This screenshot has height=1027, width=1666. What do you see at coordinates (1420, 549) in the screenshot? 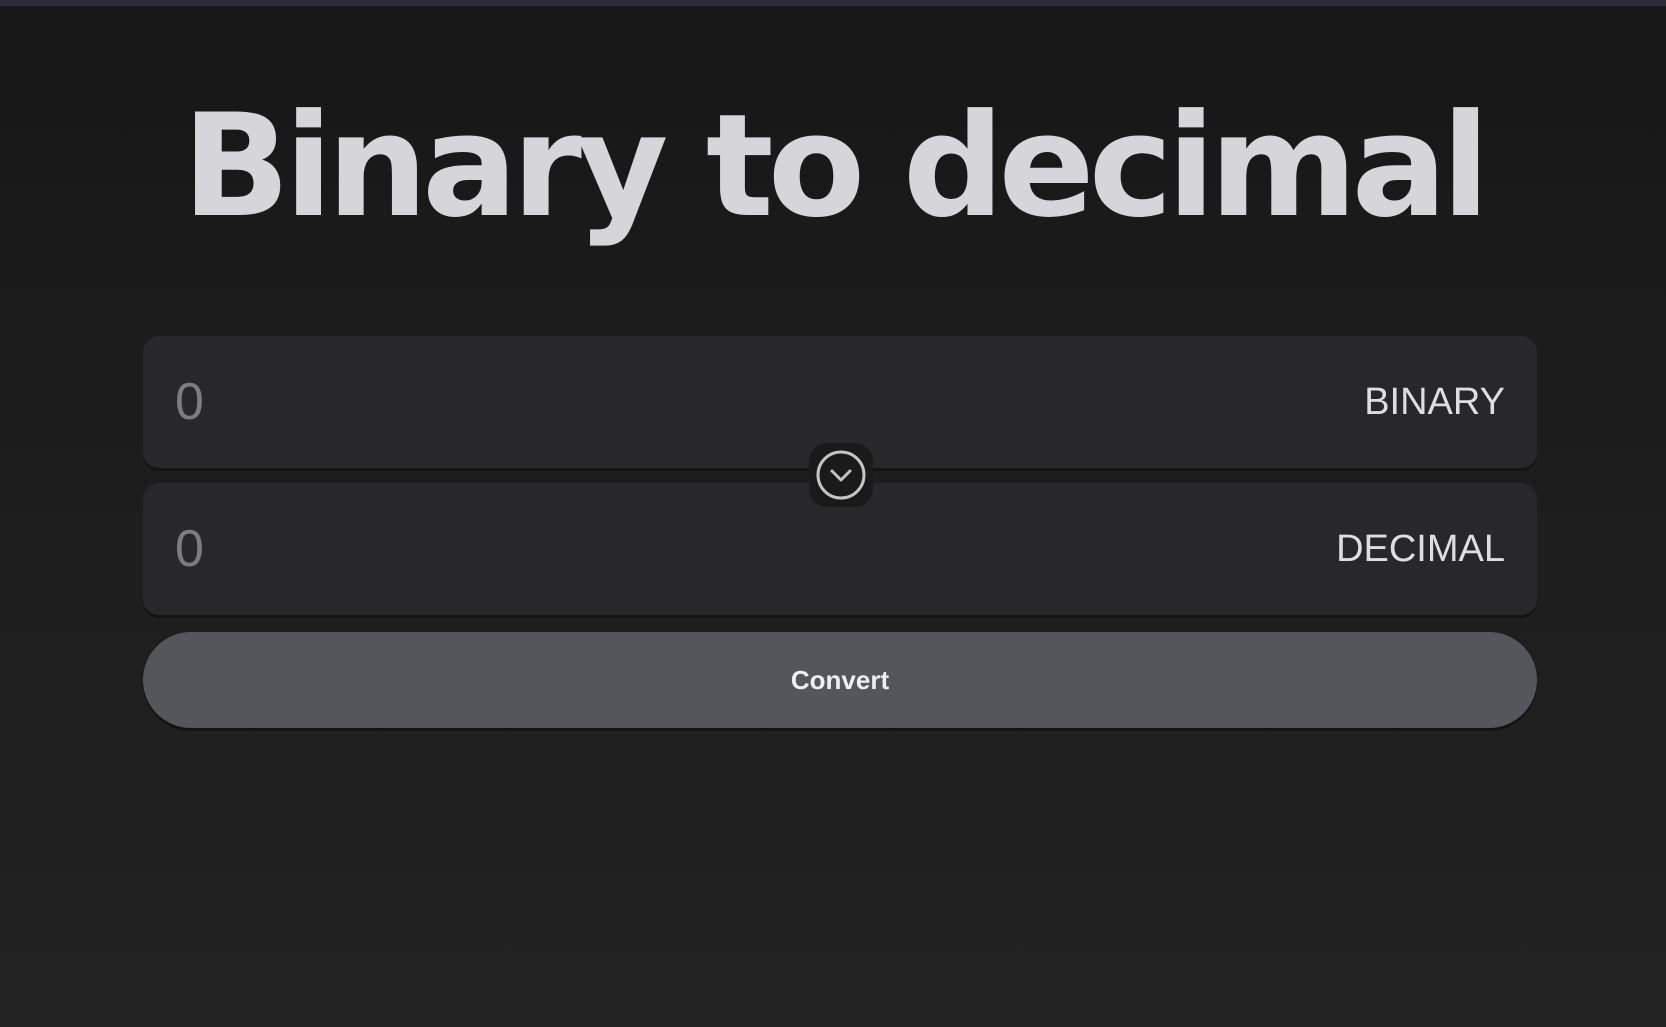
I see `decimal-label: DECIMAL` at bounding box center [1420, 549].